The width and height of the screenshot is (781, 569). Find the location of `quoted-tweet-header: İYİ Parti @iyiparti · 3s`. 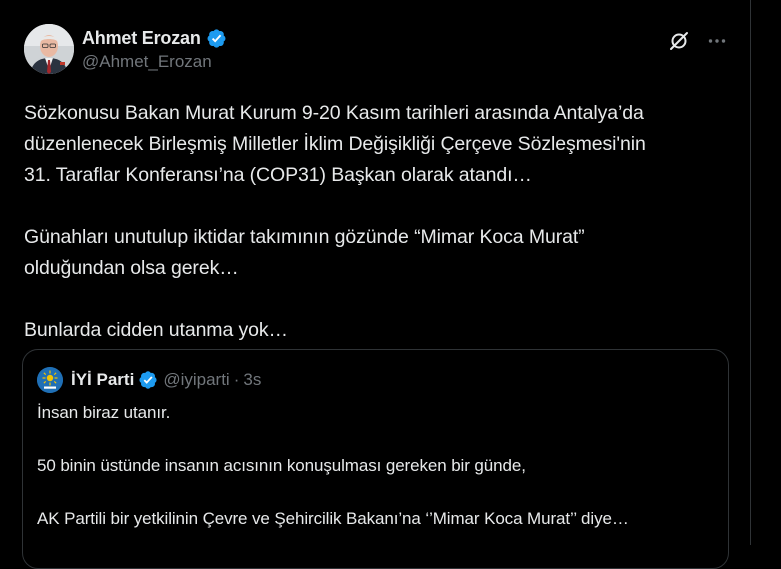

quoted-tweet-header: İYİ Parti @iyiparti · 3s is located at coordinates (375, 380).